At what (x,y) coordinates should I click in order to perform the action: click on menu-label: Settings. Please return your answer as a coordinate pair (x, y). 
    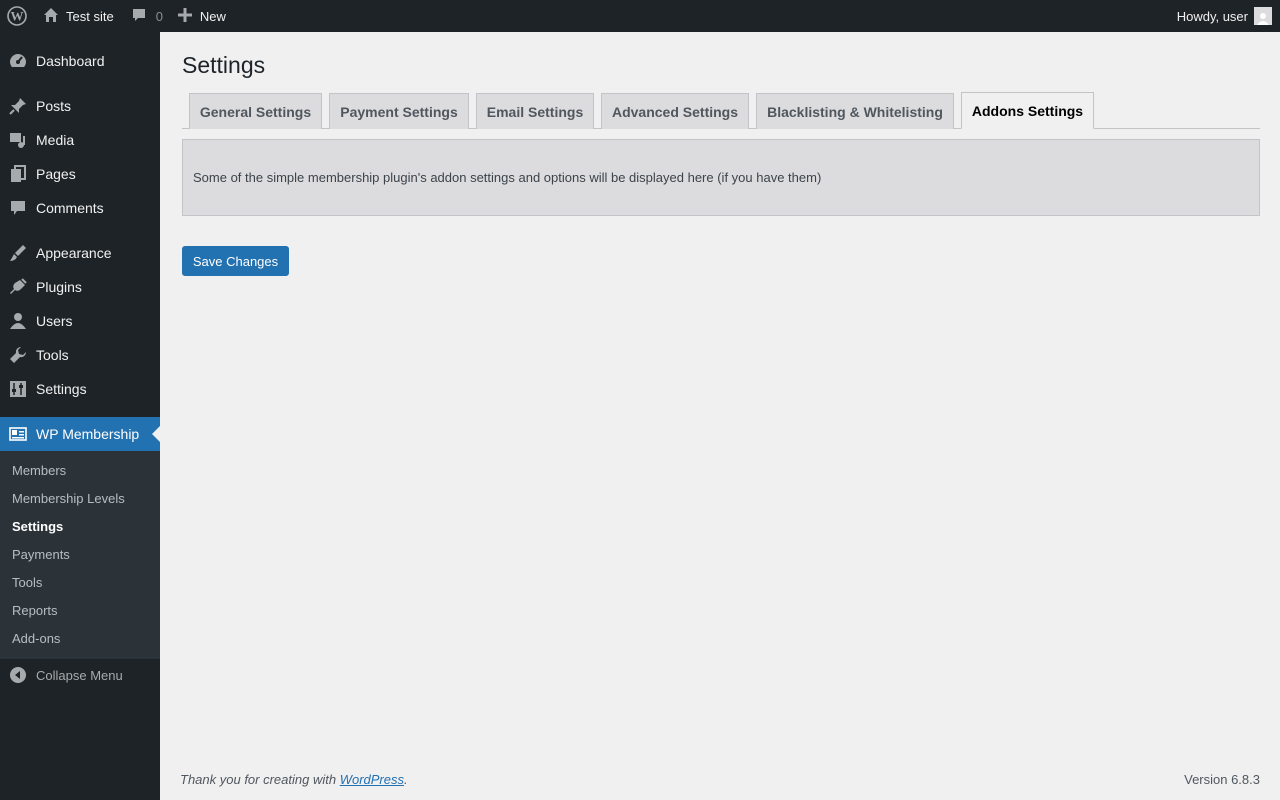
    Looking at the image, I should click on (61, 389).